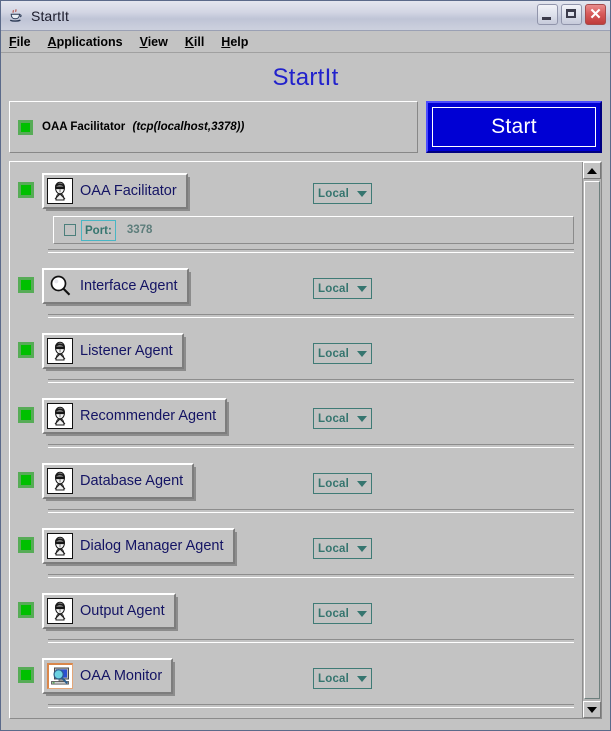 The image size is (611, 731). What do you see at coordinates (121, 676) in the screenshot?
I see `agent-label: OAA Monitor` at bounding box center [121, 676].